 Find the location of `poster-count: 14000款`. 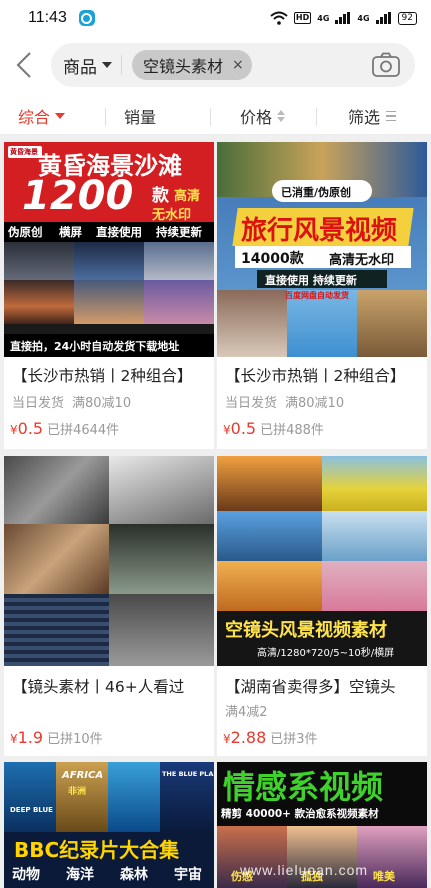

poster-count: 14000款 is located at coordinates (272, 259).